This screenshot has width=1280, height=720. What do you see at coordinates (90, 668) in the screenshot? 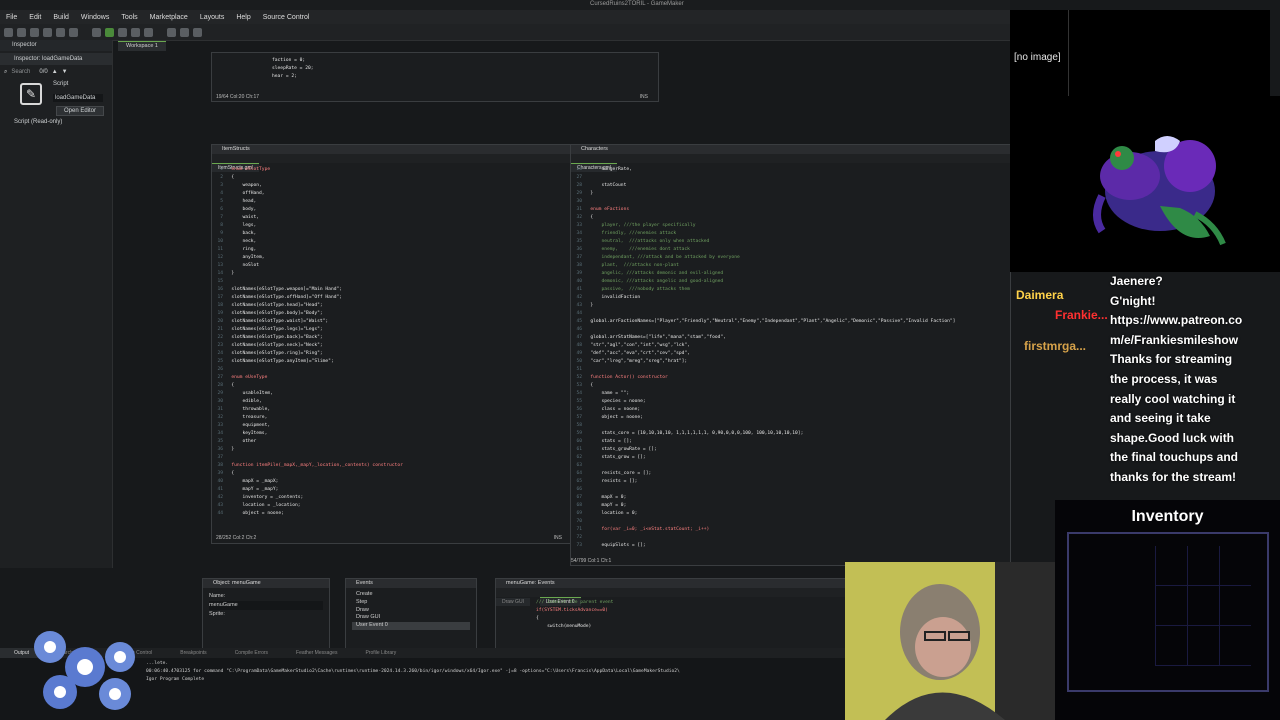
I see `sprite-preview` at bounding box center [90, 668].